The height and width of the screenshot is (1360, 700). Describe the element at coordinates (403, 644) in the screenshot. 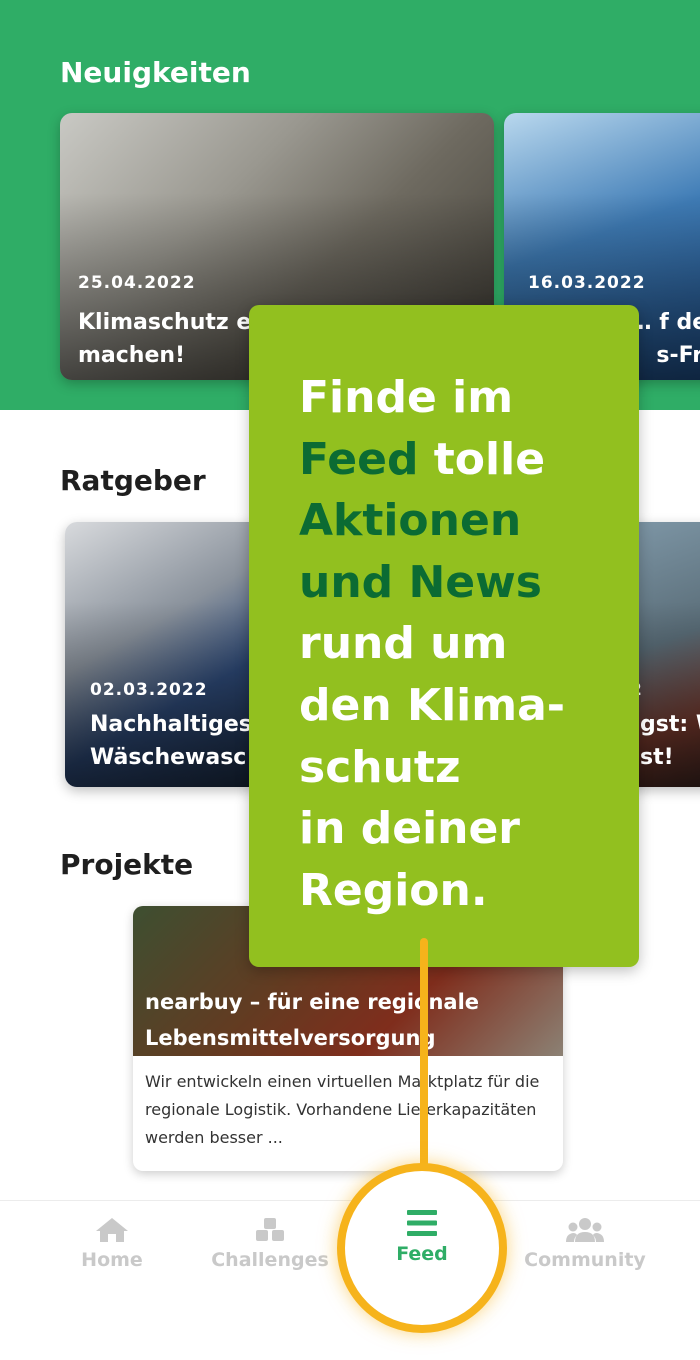

I see `tooltip-line: rund um` at that location.